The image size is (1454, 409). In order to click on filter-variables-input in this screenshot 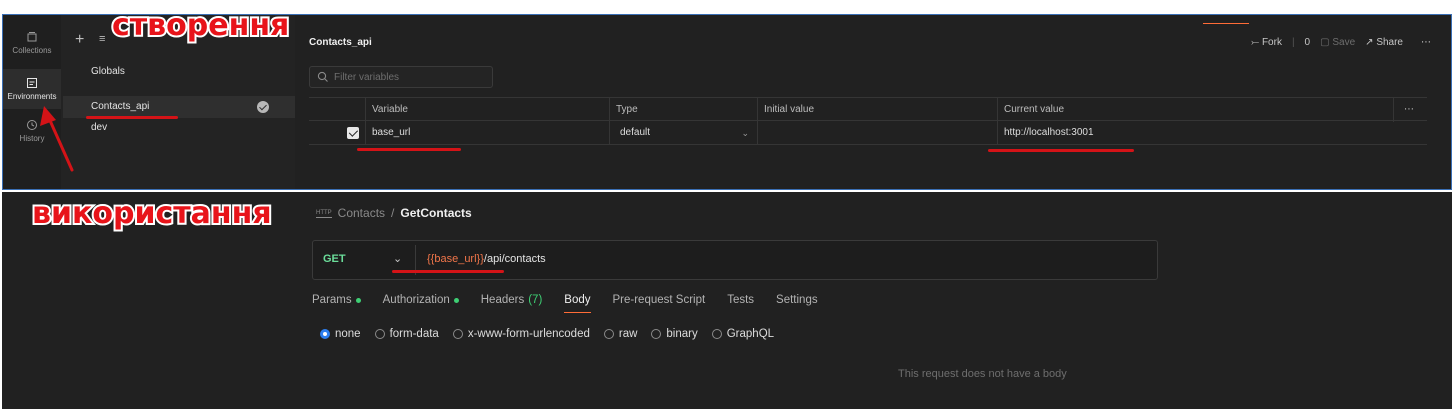, I will do `click(409, 77)`.